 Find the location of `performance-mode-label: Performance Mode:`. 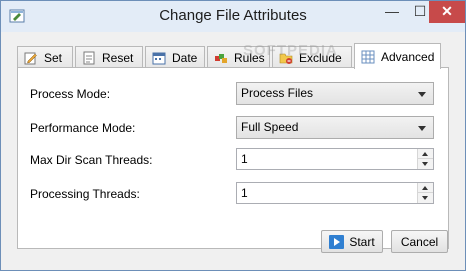

performance-mode-label: Performance Mode: is located at coordinates (83, 128).